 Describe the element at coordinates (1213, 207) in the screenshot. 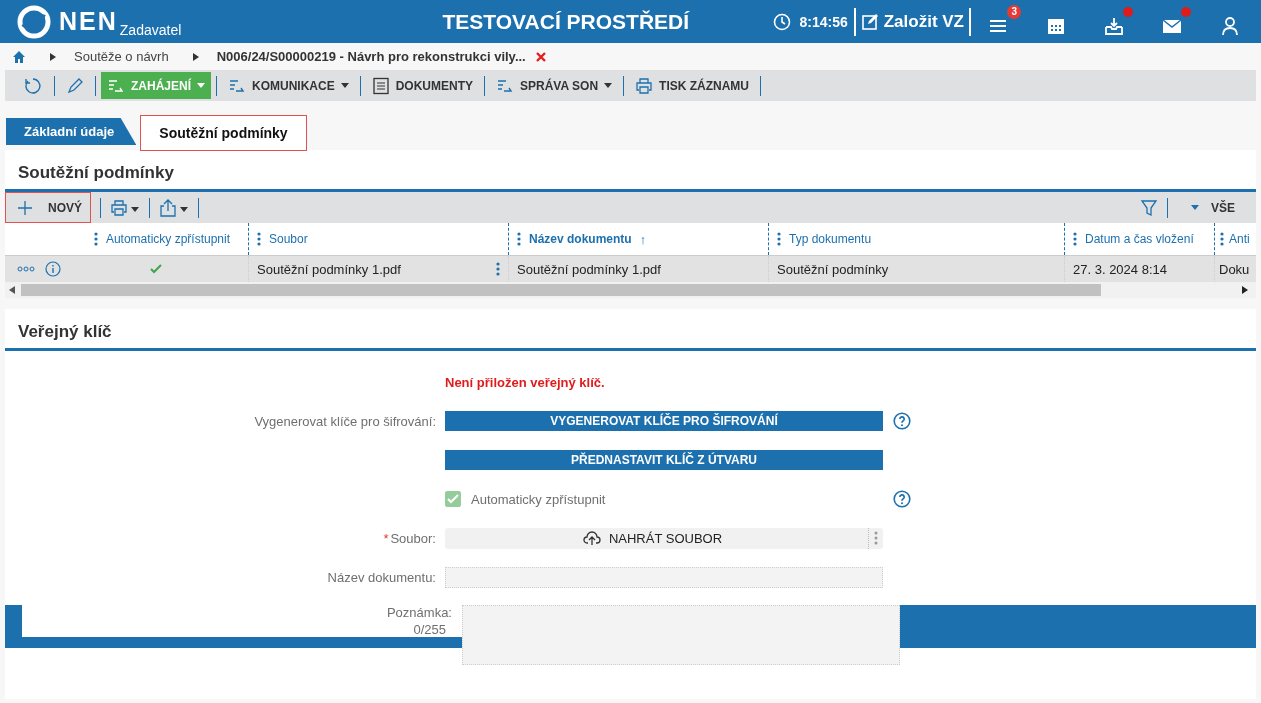

I see `filter-dropdown: VŠE` at that location.